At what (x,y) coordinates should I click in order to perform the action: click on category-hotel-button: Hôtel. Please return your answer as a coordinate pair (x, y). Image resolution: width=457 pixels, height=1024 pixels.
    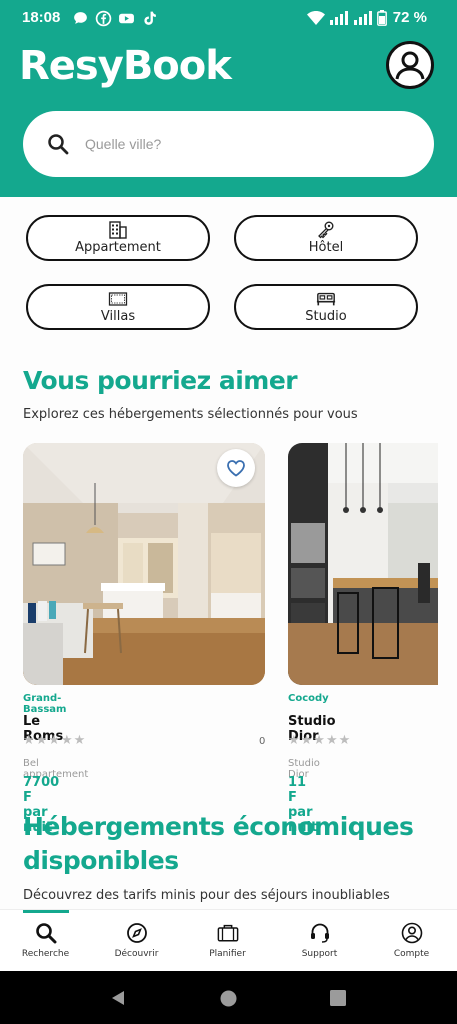
    Looking at the image, I should click on (326, 238).